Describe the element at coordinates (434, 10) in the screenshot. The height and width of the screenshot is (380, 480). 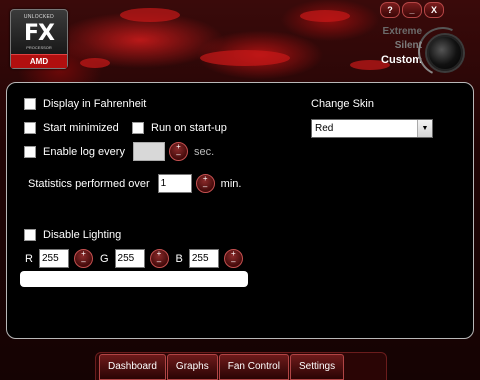
I see `close-button: X` at that location.